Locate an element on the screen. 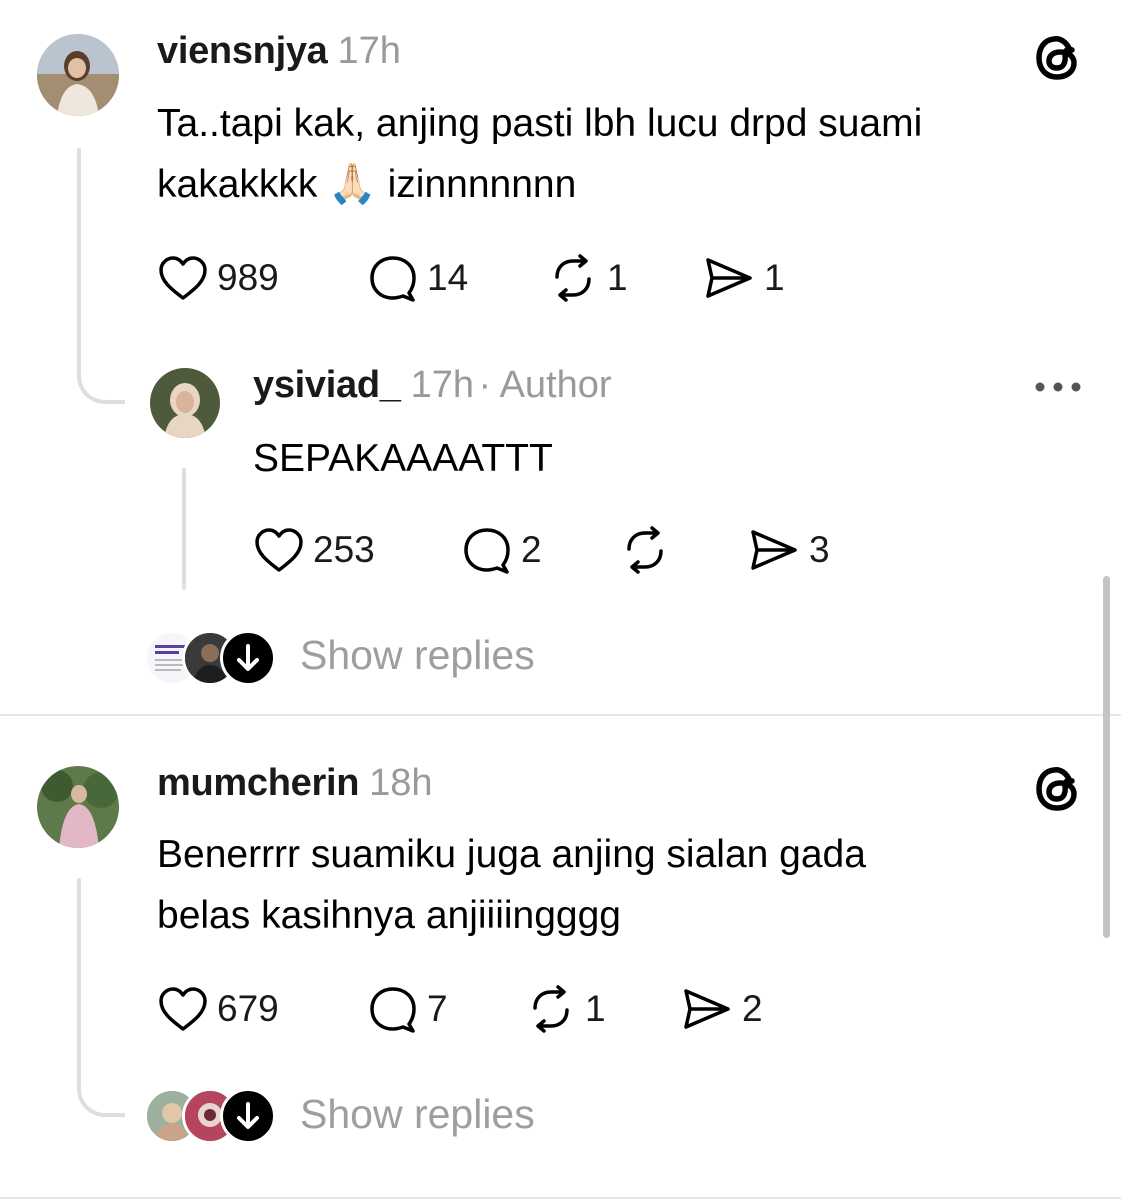 The height and width of the screenshot is (1200, 1121). scrollbar is located at coordinates (1106, 757).